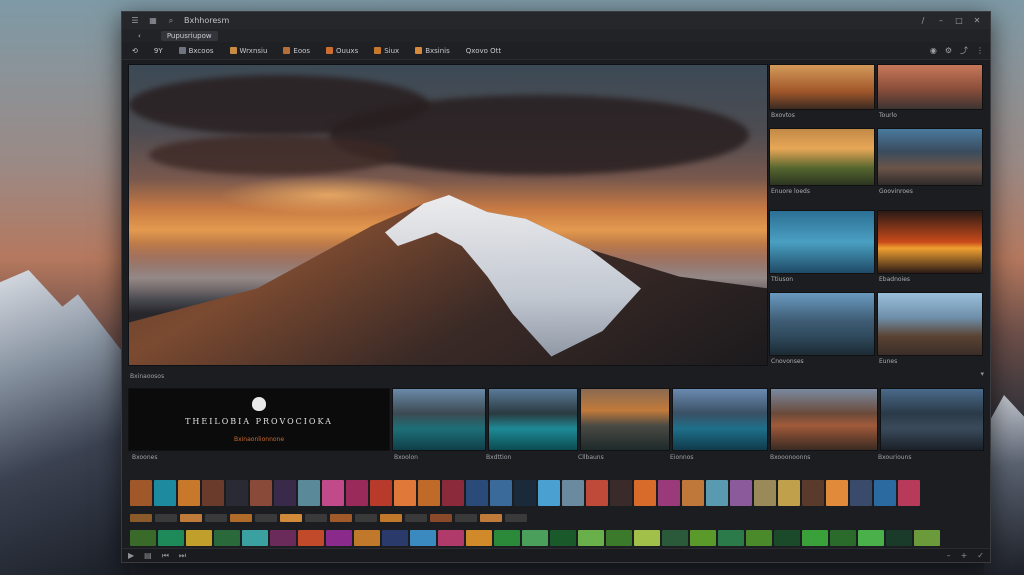  What do you see at coordinates (386, 51) in the screenshot?
I see `tool-siux: Siux` at bounding box center [386, 51].